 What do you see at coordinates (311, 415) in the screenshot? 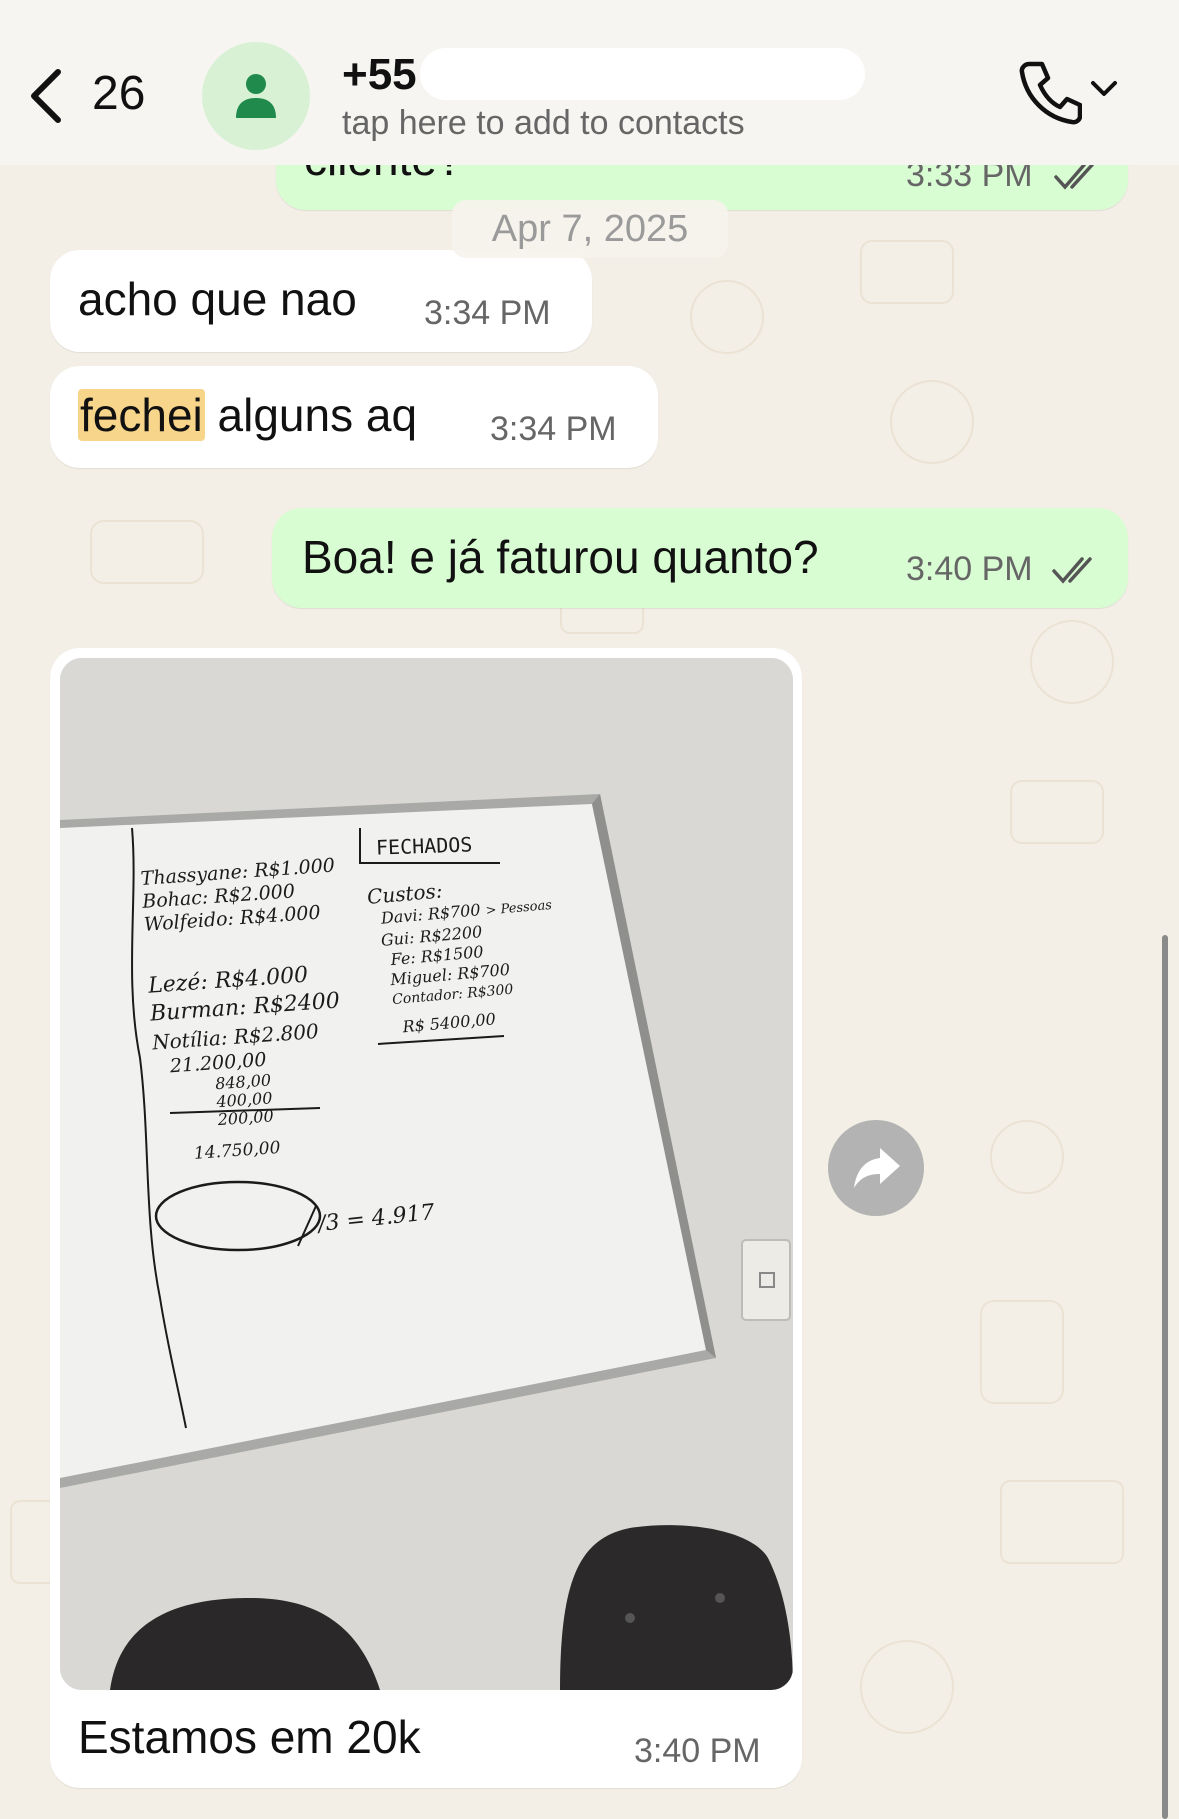
I see `message-text-rest: alguns aq` at bounding box center [311, 415].